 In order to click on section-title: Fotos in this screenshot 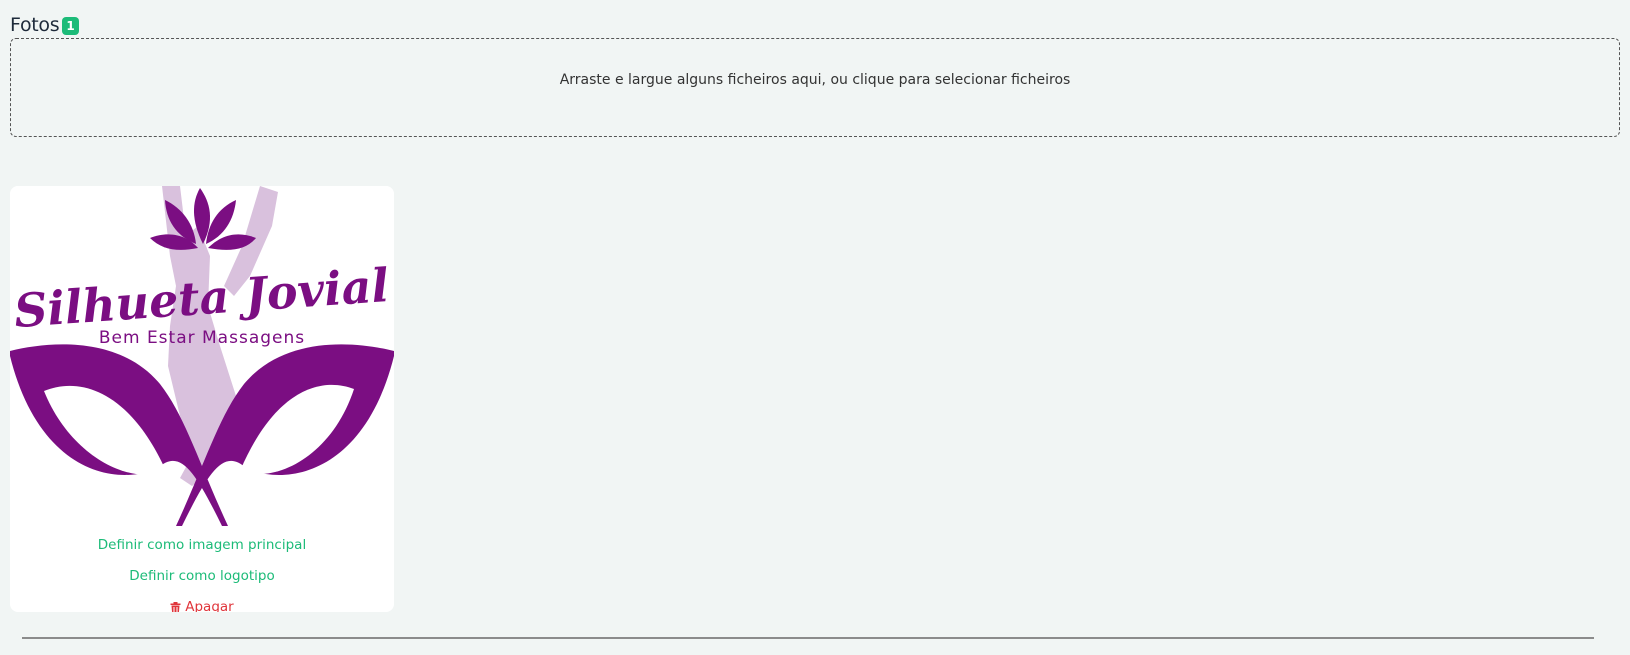, I will do `click(35, 25)`.